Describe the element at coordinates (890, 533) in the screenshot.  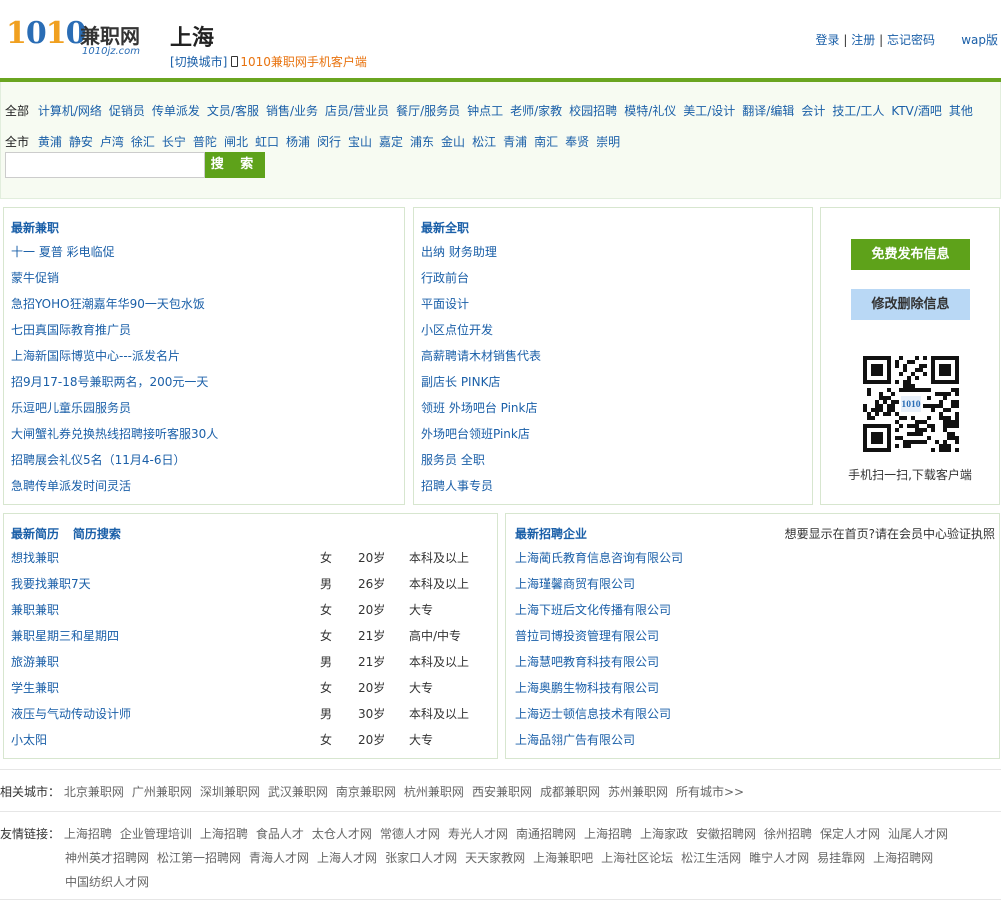
I see `verify-license-note: 想要显示在首页?请在会员中心验证执照` at that location.